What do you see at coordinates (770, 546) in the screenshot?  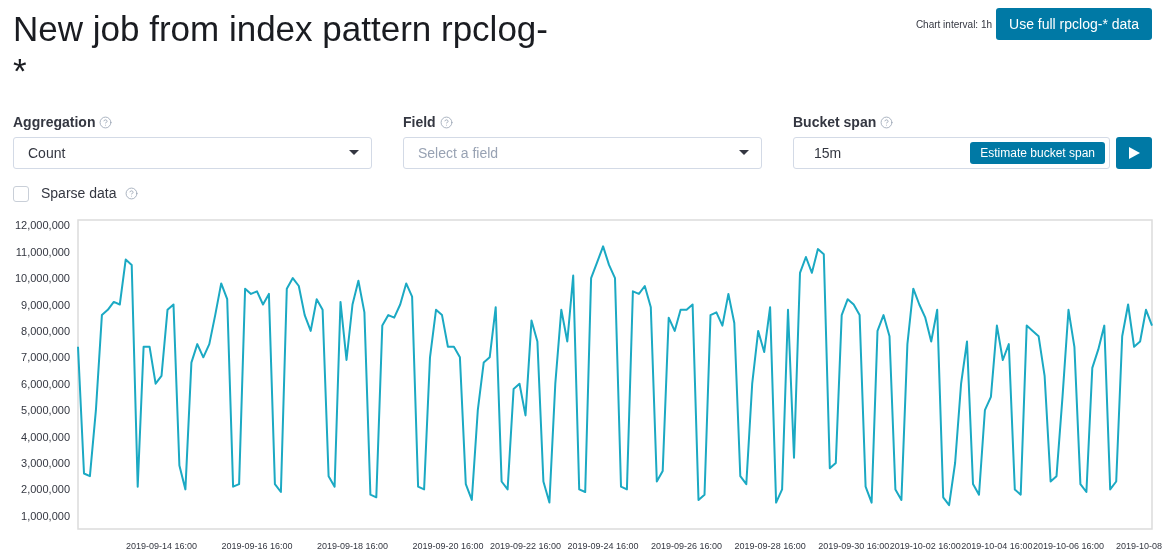 I see `x-tick-label: 2019-09-28 16:00` at bounding box center [770, 546].